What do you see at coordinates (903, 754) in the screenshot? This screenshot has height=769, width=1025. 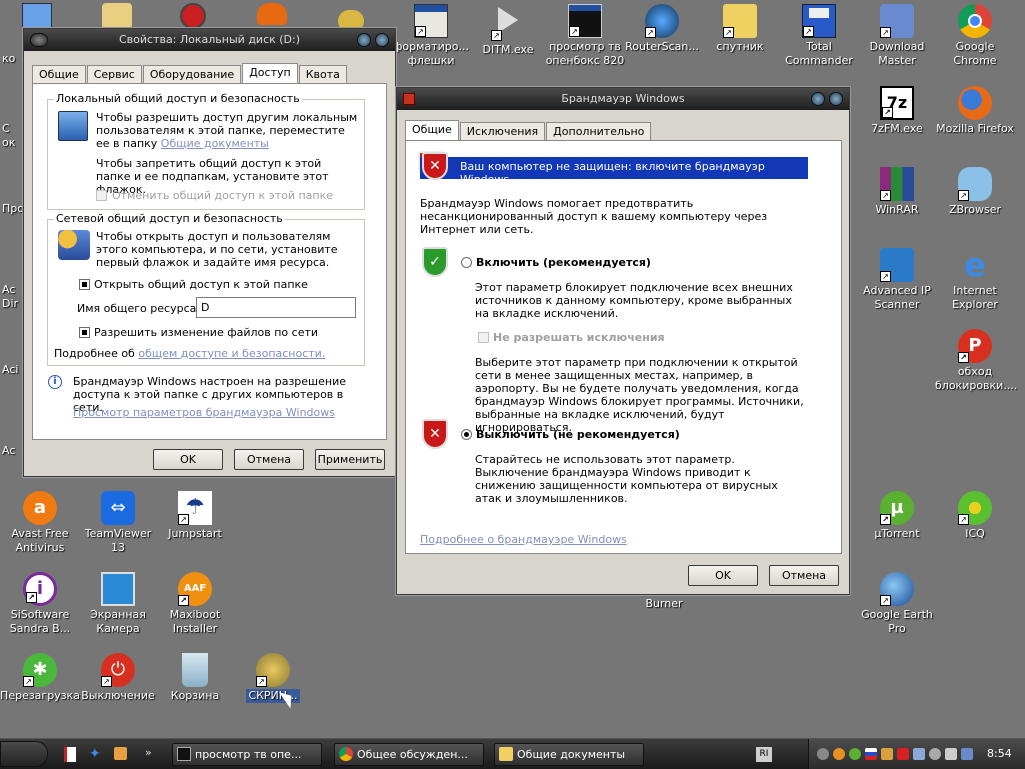 I see `tray-alert-icon` at bounding box center [903, 754].